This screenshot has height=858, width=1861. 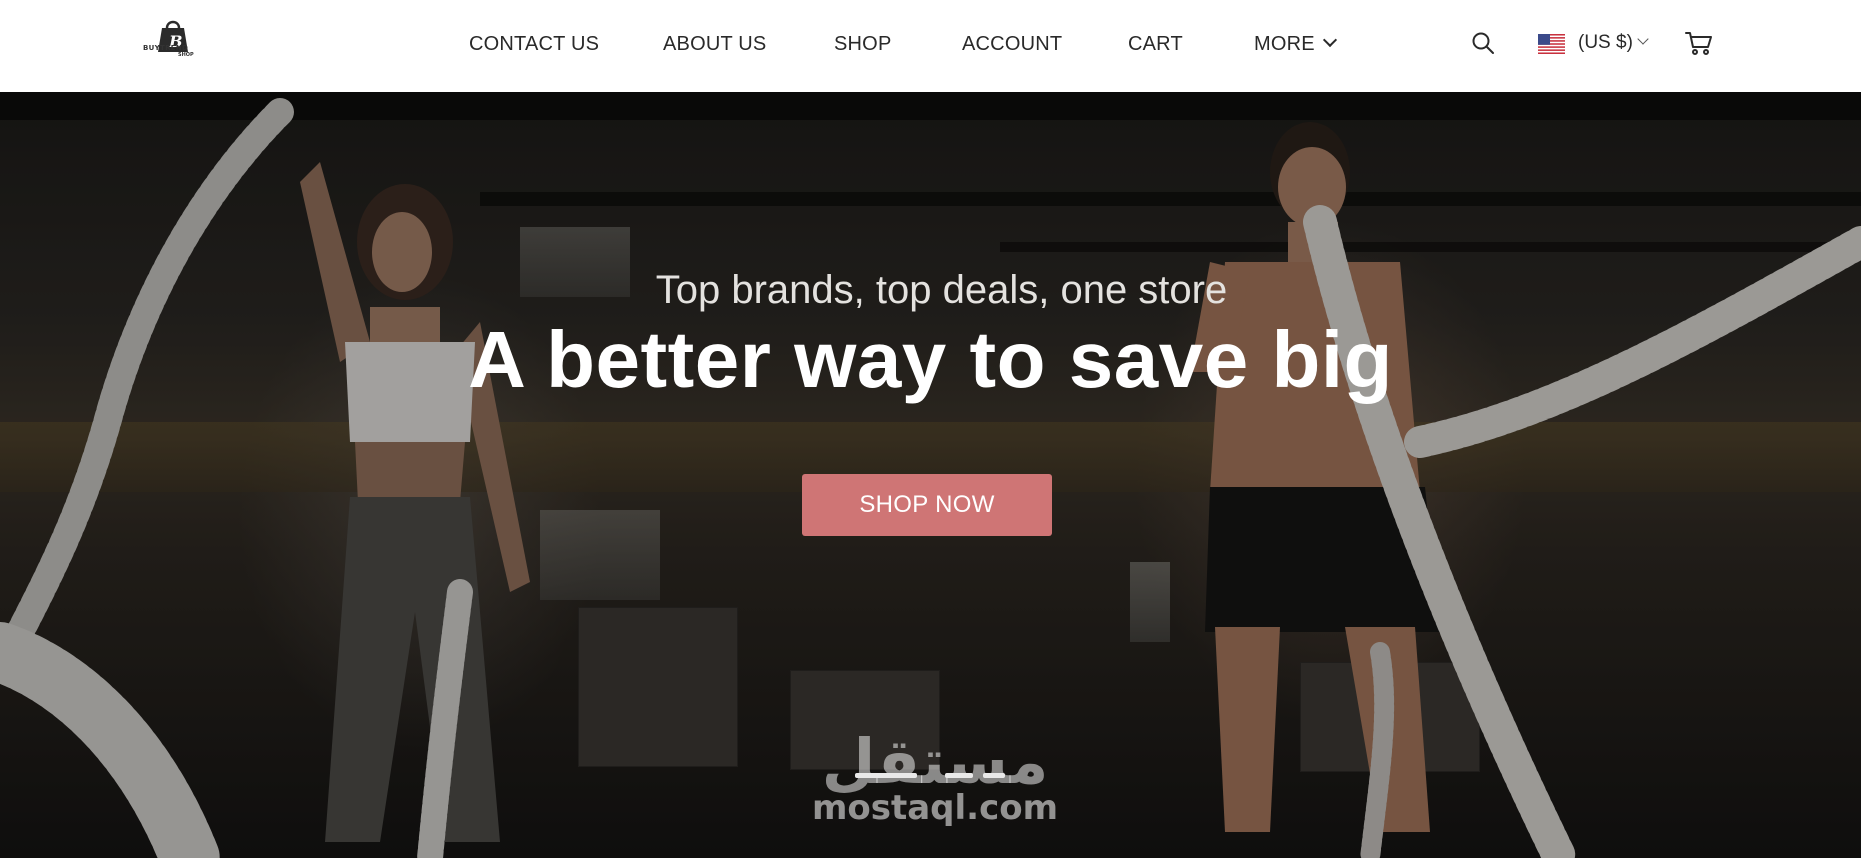 I want to click on brand-subname: SHOP, so click(x=186, y=55).